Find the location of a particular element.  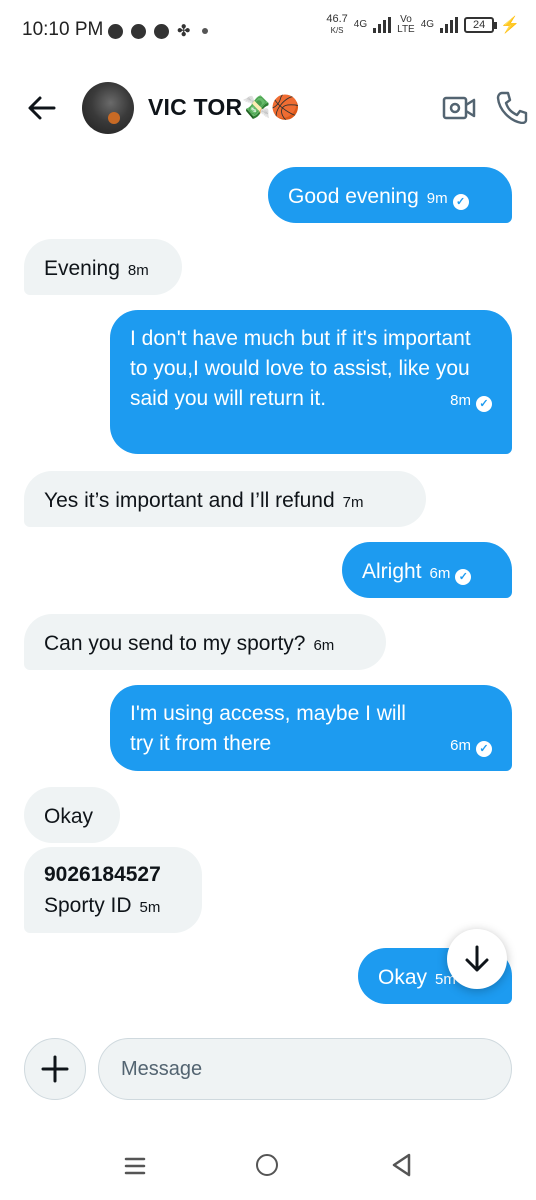

battery-level: 24 is located at coordinates (479, 25).